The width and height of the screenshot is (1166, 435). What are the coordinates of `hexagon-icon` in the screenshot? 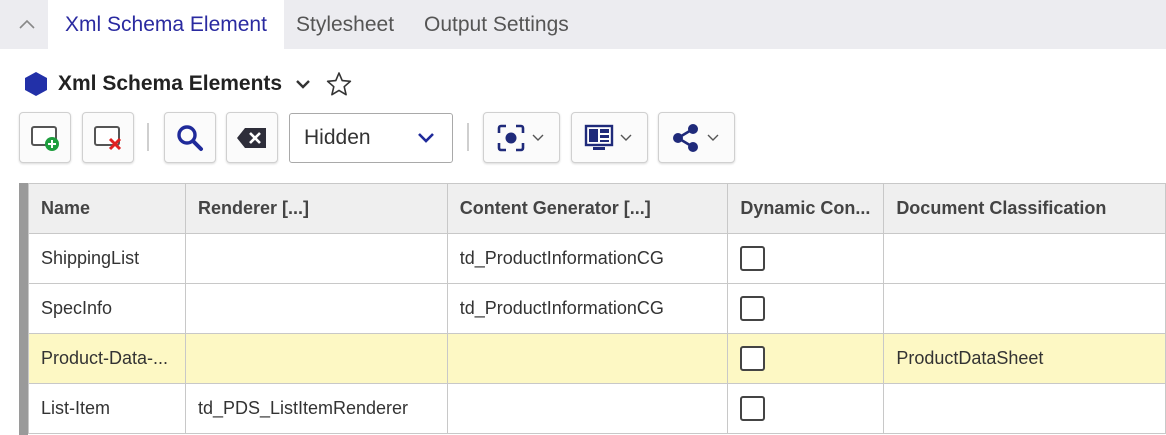 It's located at (36, 84).